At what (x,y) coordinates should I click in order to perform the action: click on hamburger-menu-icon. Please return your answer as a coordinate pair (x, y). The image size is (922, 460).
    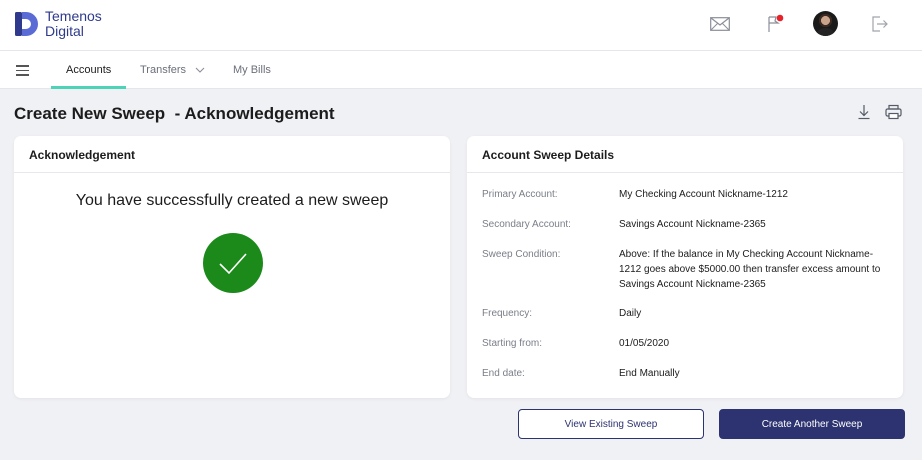
    Looking at the image, I should click on (22, 70).